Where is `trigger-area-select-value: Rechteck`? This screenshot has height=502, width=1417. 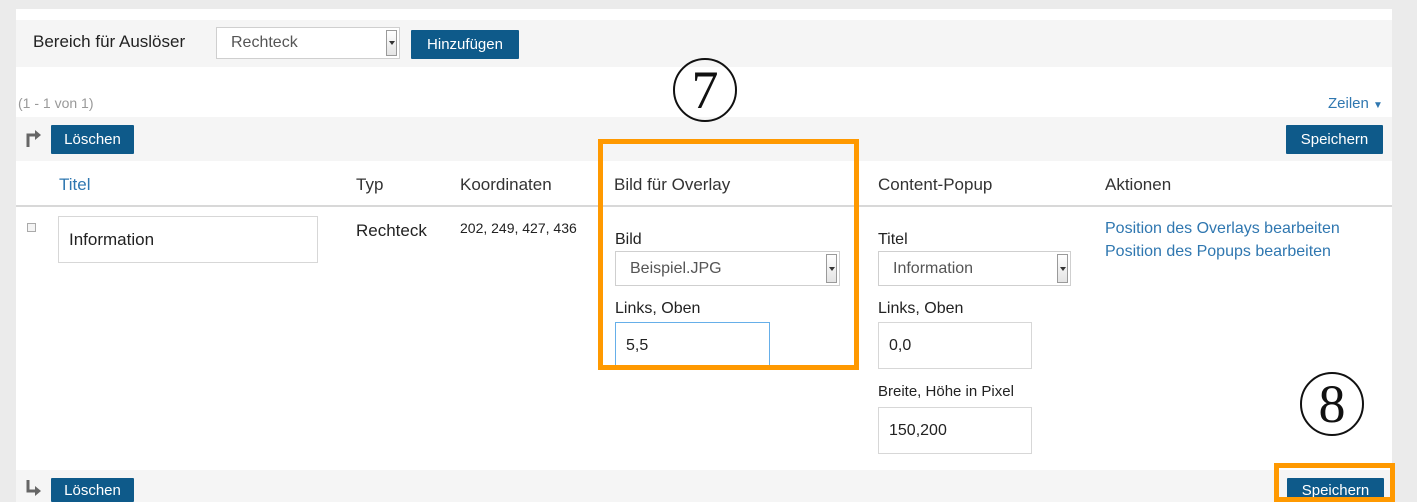
trigger-area-select-value: Rechteck is located at coordinates (264, 42).